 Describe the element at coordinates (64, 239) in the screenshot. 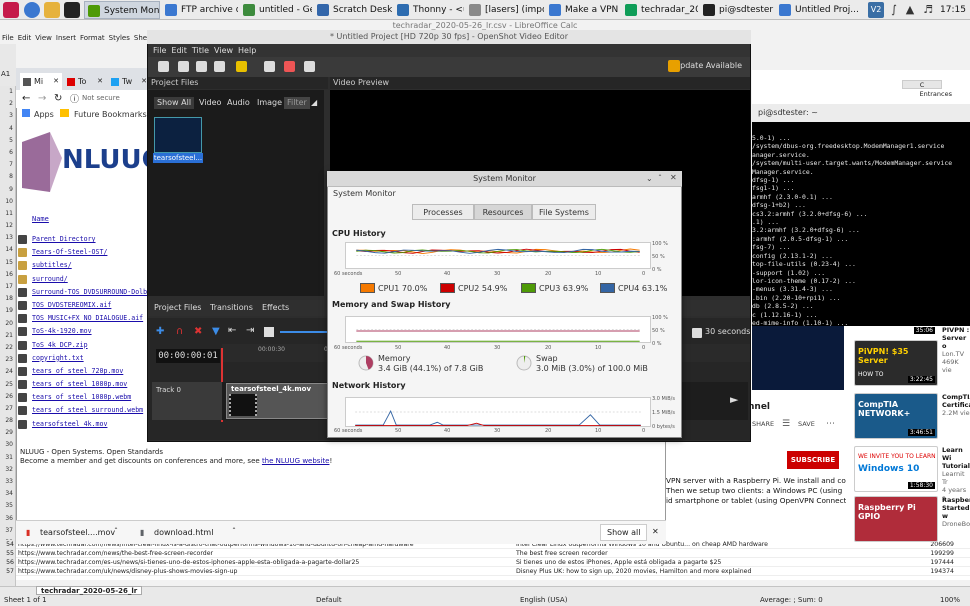

I see `file-link: Parent Directory` at that location.